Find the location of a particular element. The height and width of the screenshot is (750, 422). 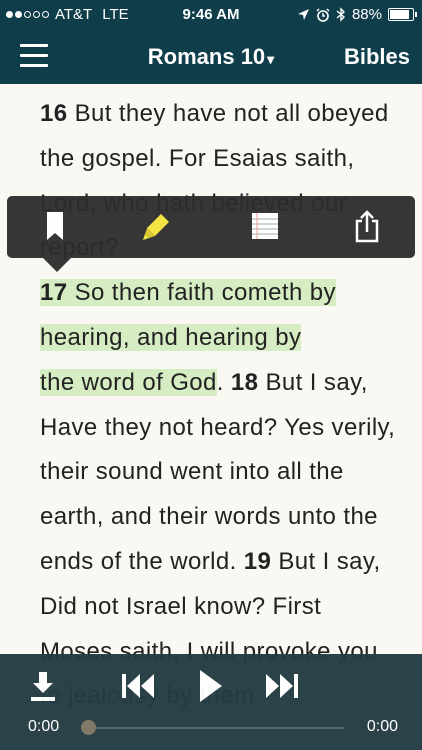

notes-button is located at coordinates (265, 226).